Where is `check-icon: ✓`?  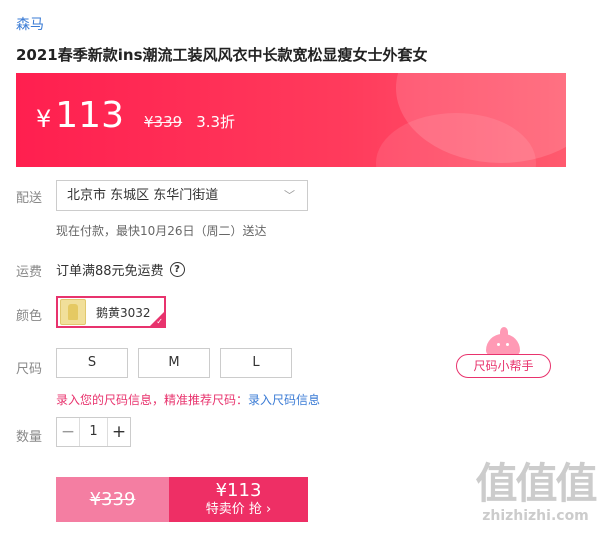 check-icon: ✓ is located at coordinates (159, 321).